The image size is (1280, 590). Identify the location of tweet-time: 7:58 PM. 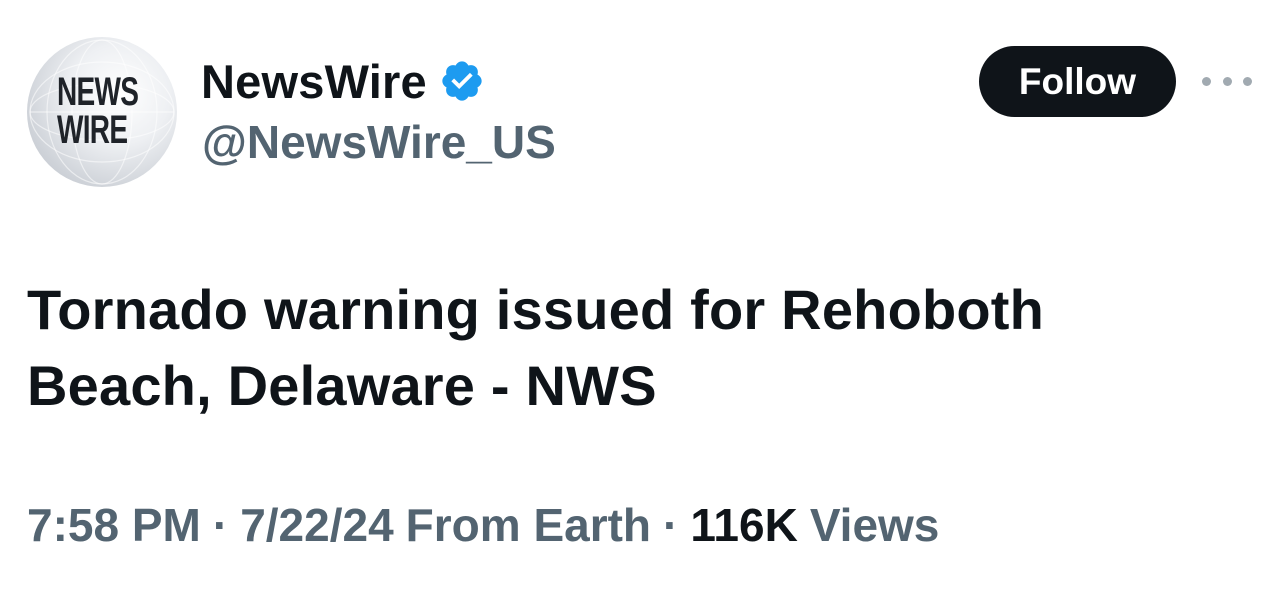
(114, 525).